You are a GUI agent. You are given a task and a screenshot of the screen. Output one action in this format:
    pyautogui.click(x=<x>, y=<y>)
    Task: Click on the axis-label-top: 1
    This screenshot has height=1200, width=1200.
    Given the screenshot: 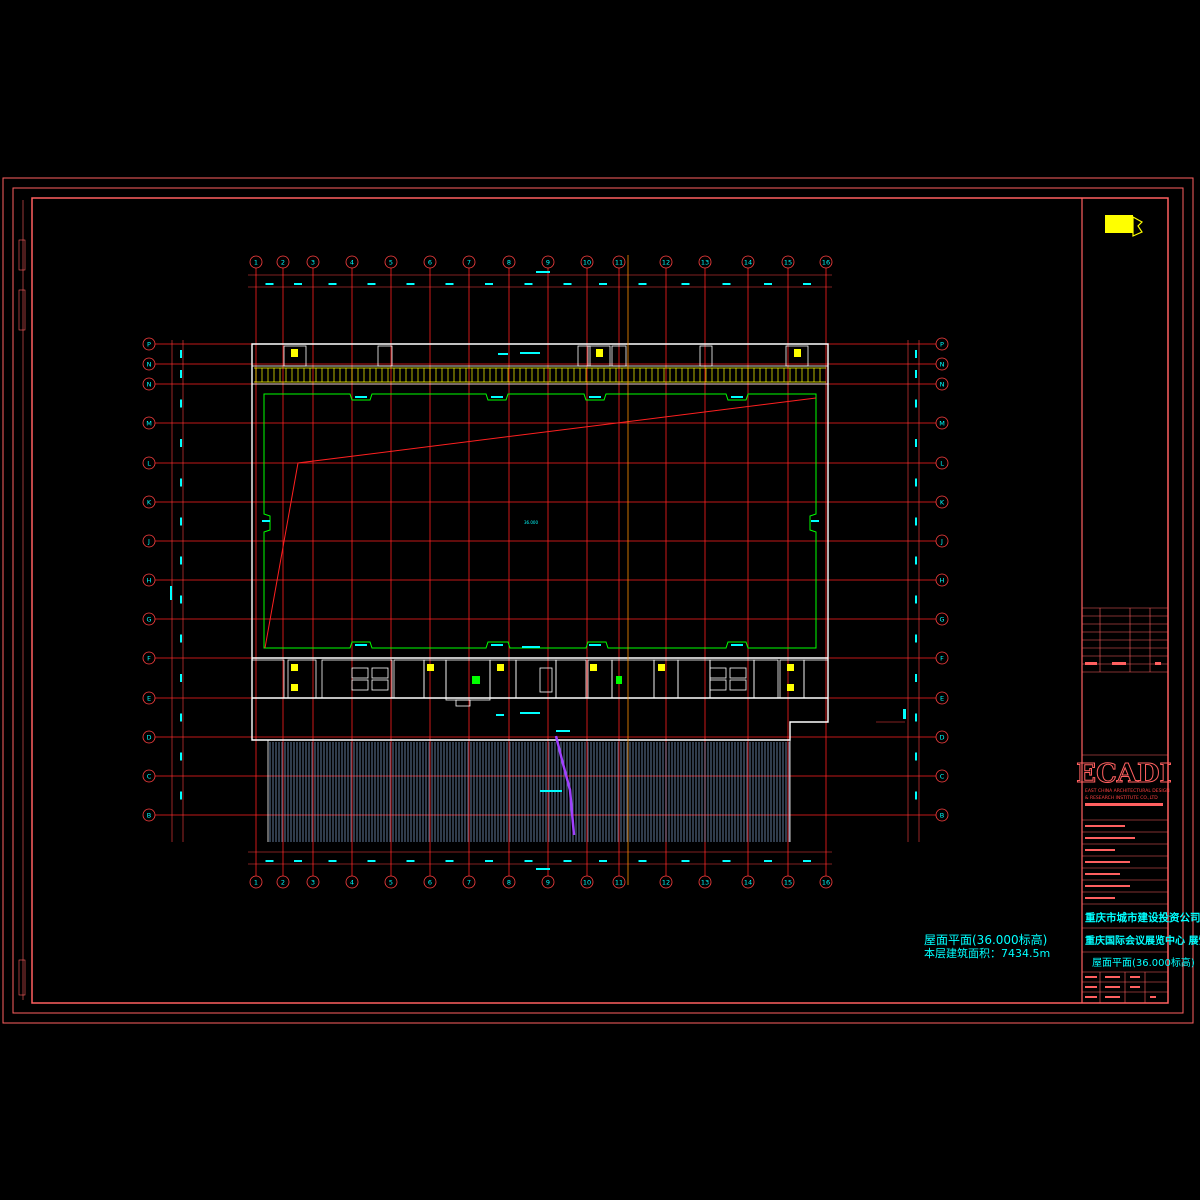 What is the action you would take?
    pyautogui.click(x=256, y=263)
    